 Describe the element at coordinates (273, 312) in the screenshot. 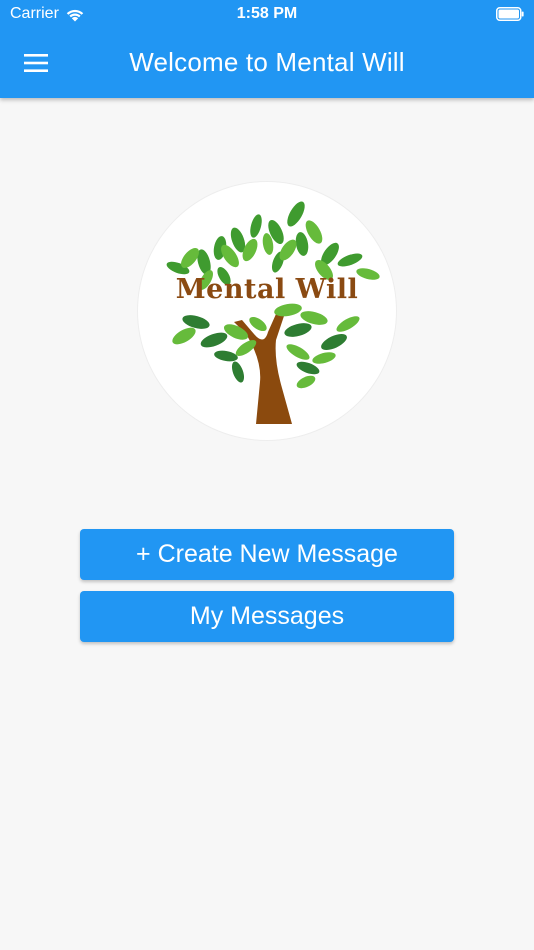

I see `tree-logo-graphic` at that location.